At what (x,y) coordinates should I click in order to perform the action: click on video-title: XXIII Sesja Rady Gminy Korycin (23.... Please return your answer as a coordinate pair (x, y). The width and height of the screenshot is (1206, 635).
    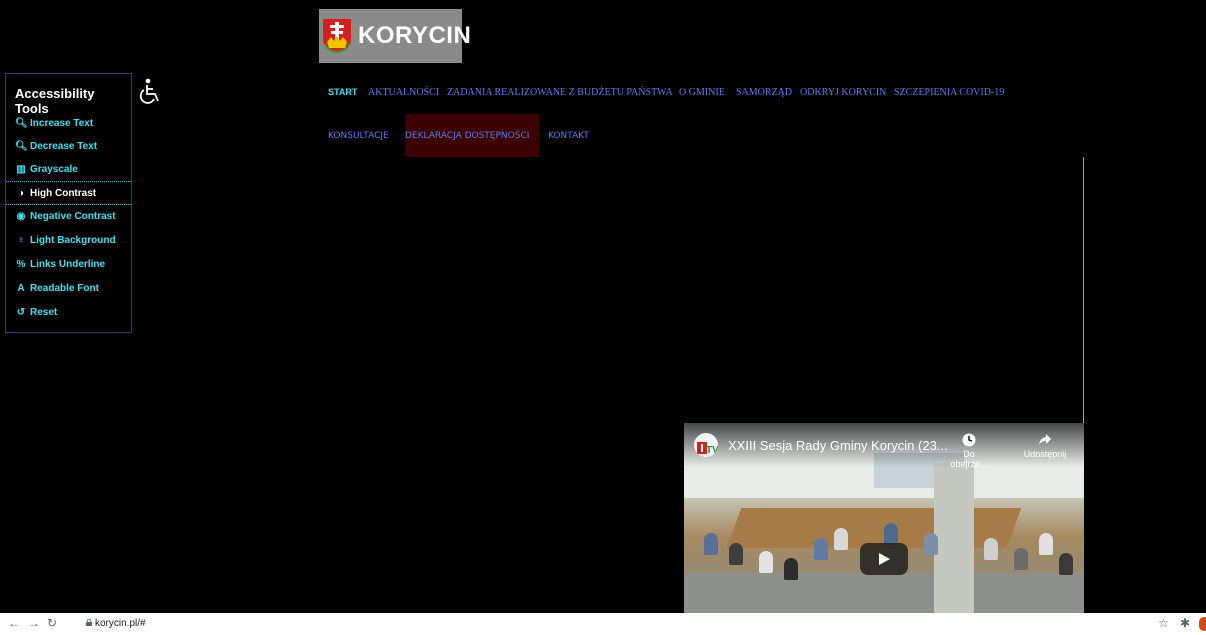
    Looking at the image, I should click on (838, 445).